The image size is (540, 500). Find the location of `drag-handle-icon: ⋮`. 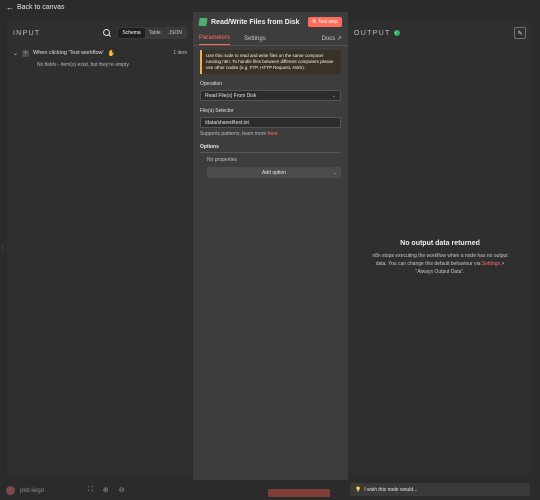

drag-handle-icon: ⋮ is located at coordinates (3, 249).